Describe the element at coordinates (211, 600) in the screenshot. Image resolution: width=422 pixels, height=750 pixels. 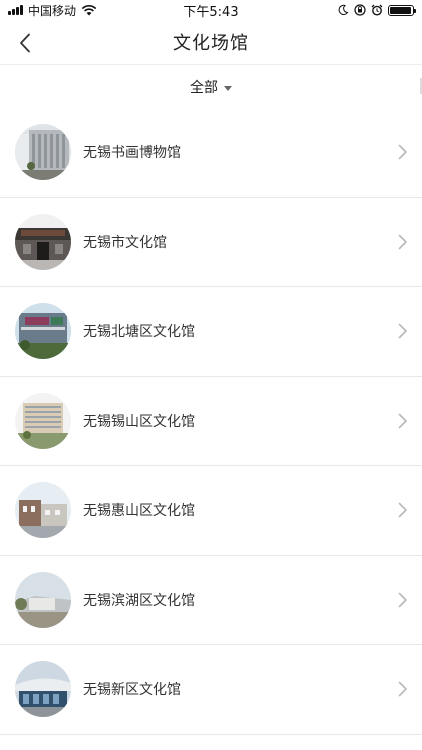
I see `list-item: 无锡滨湖区文化馆` at that location.